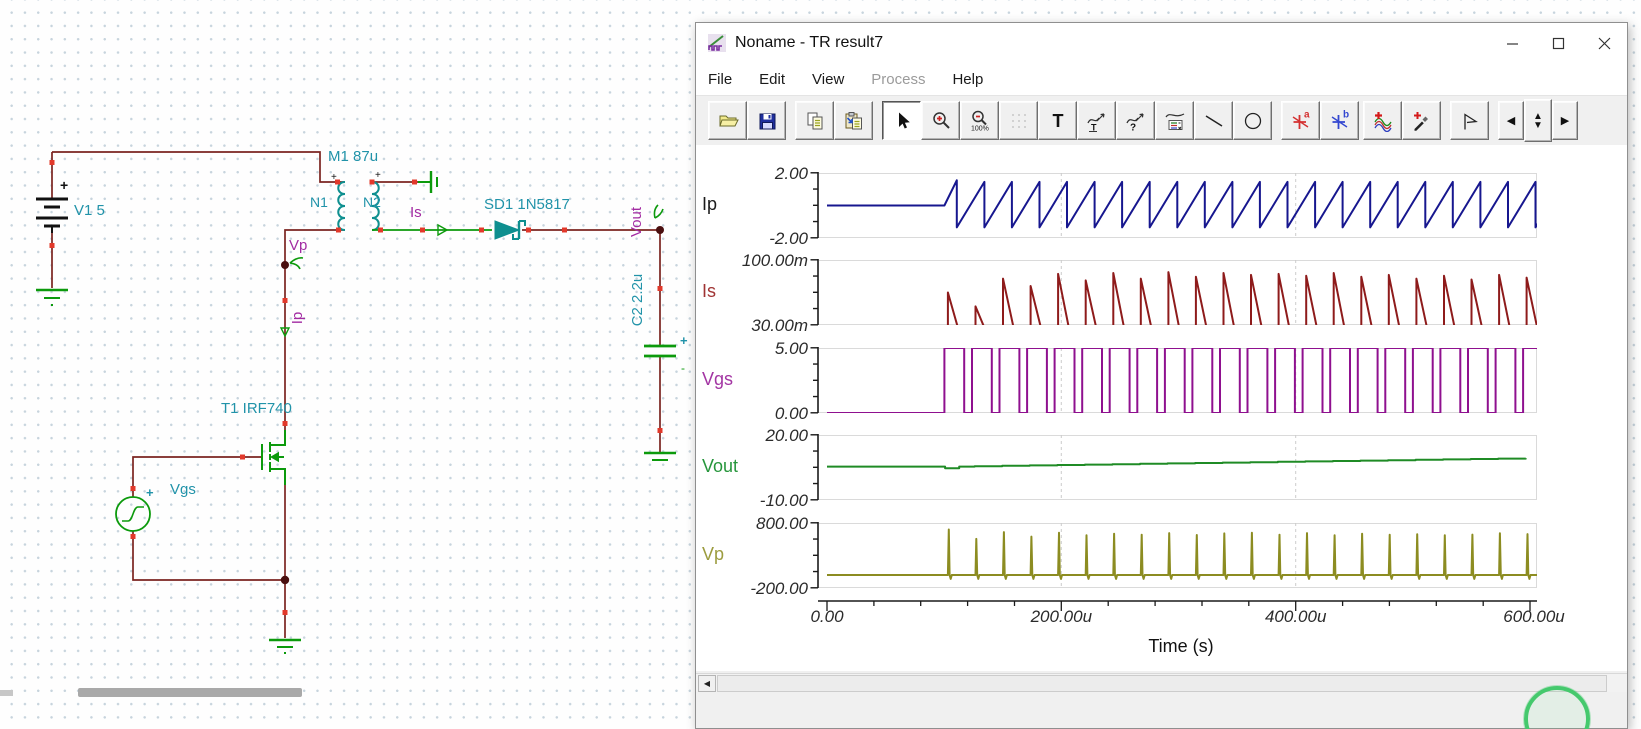  I want to click on paste-button, so click(853, 120).